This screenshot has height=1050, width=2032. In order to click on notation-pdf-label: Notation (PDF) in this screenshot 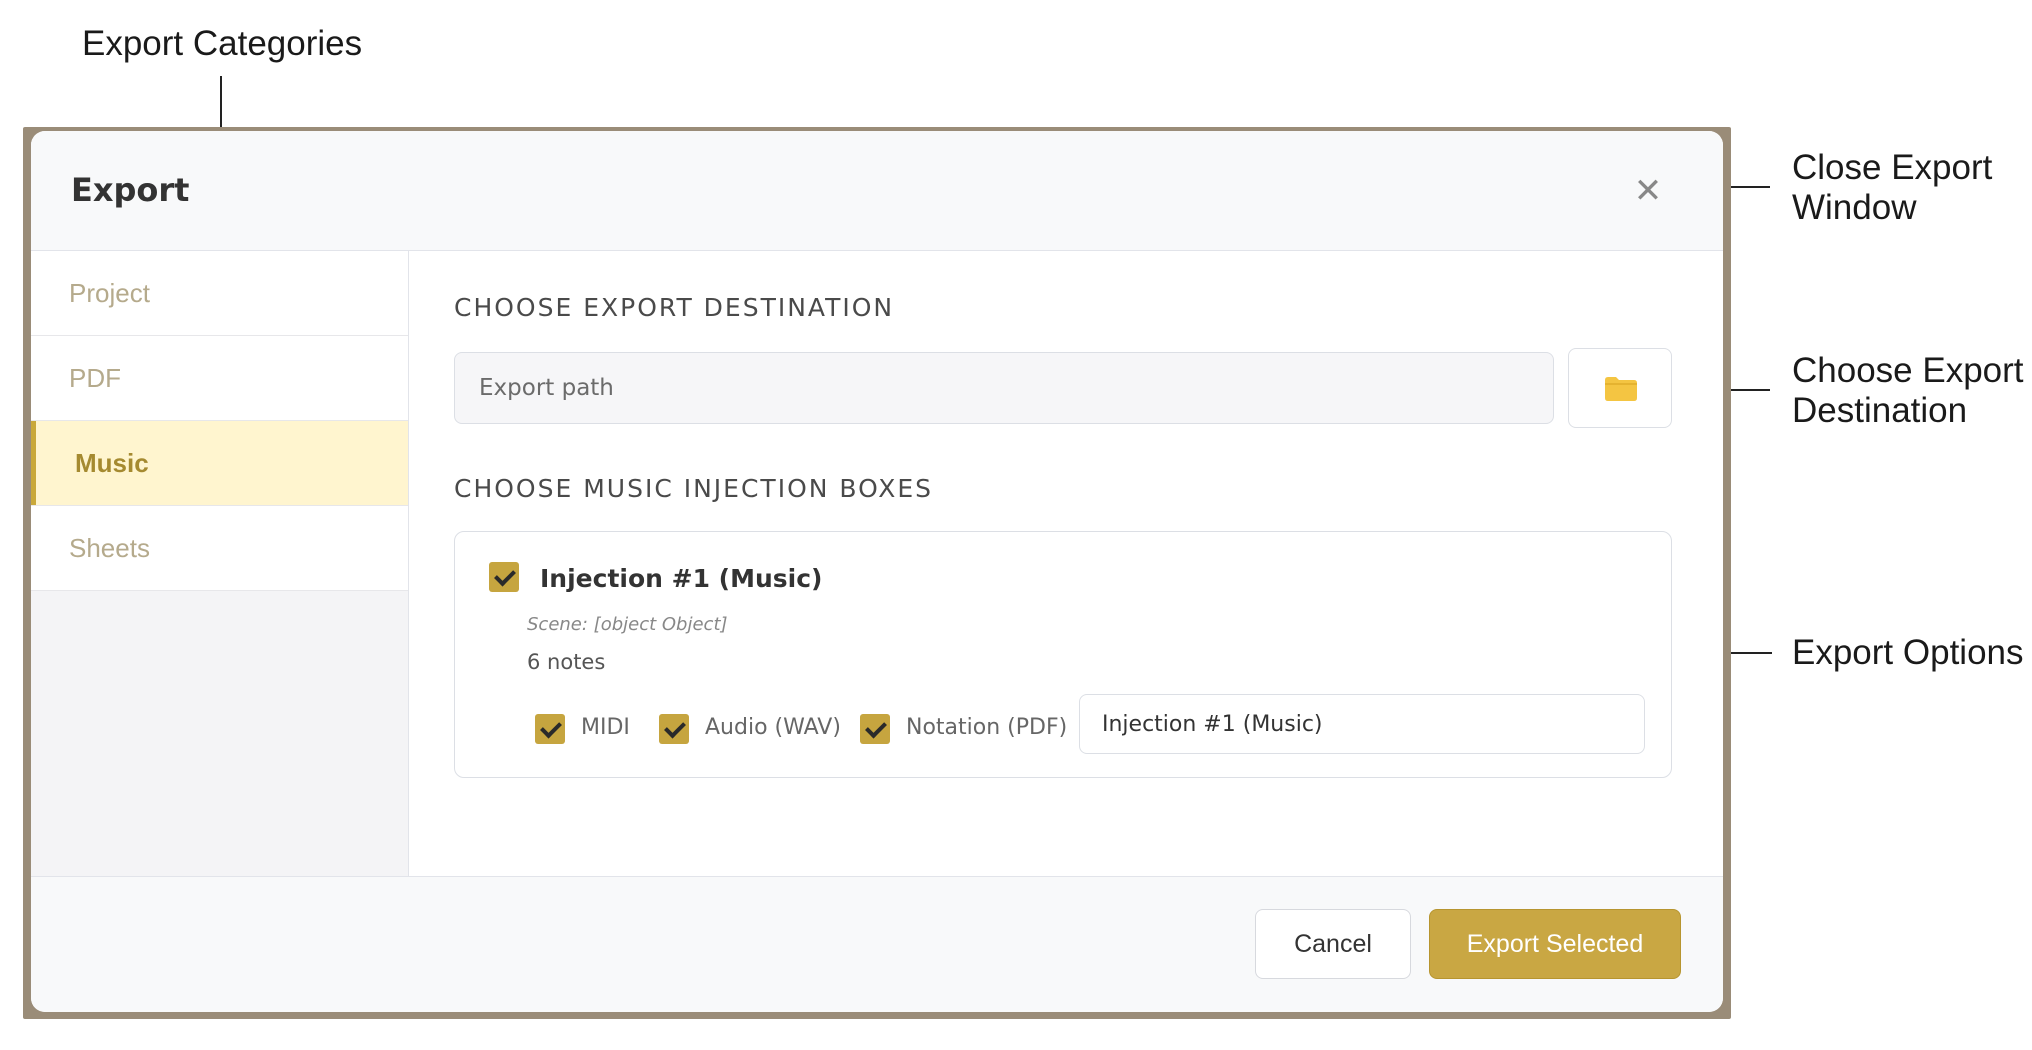, I will do `click(987, 727)`.